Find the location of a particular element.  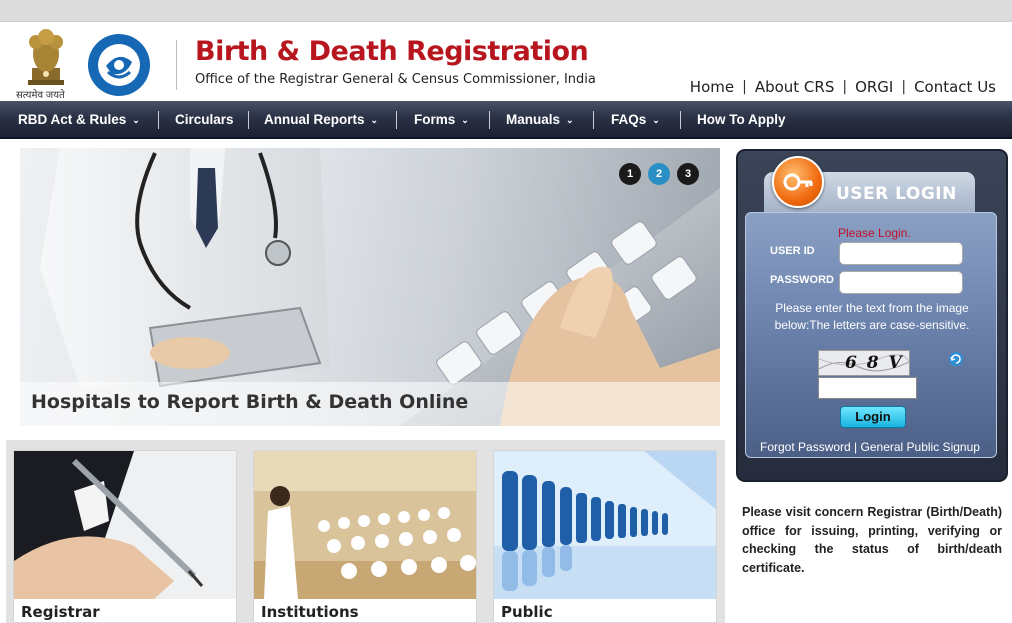

about-crs-link: About CRS is located at coordinates (795, 87).